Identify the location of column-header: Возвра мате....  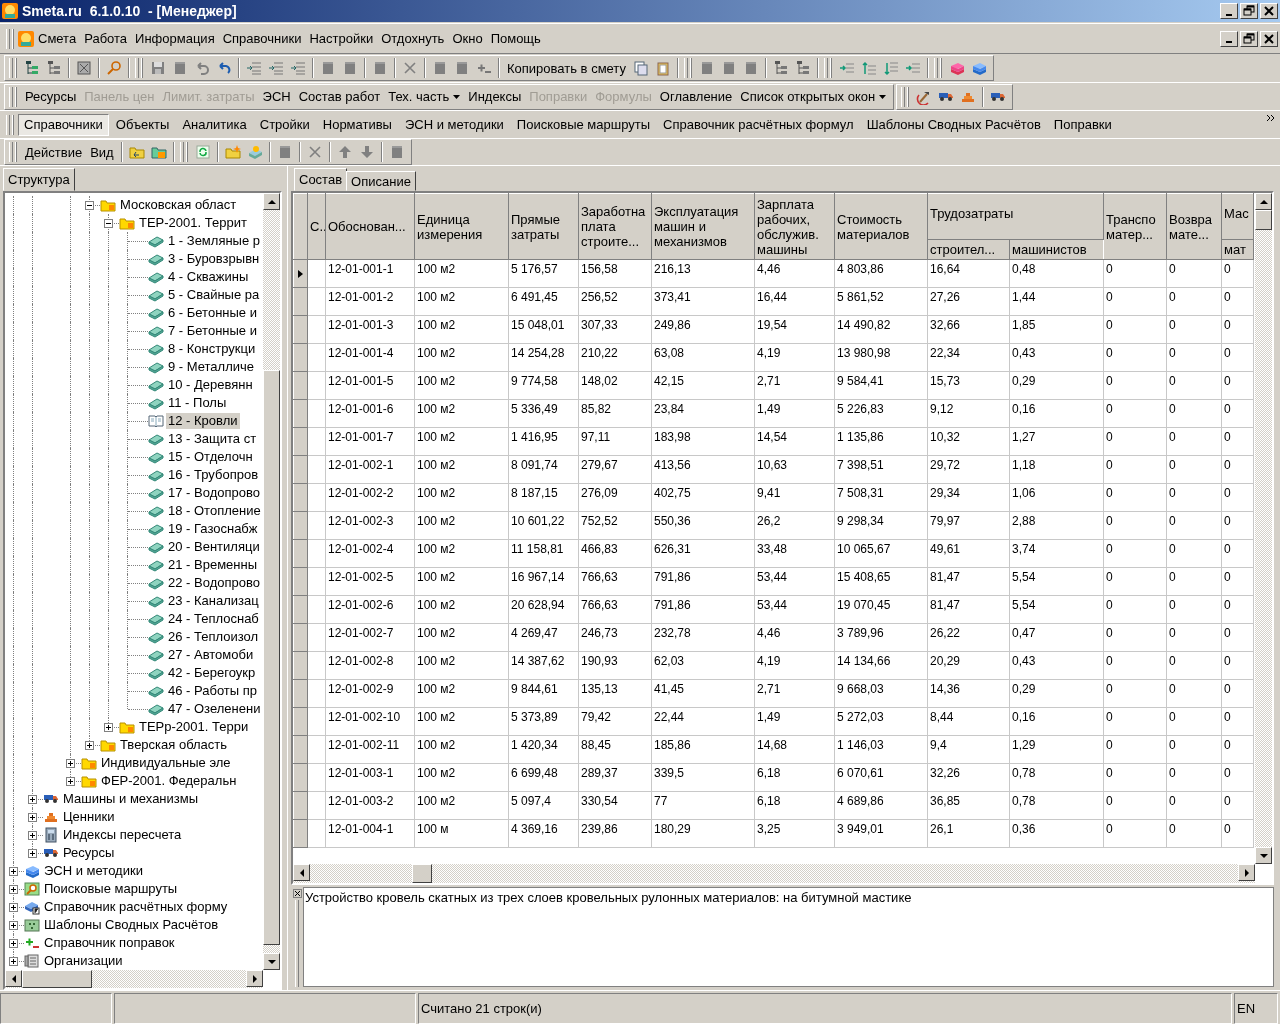
(1194, 226).